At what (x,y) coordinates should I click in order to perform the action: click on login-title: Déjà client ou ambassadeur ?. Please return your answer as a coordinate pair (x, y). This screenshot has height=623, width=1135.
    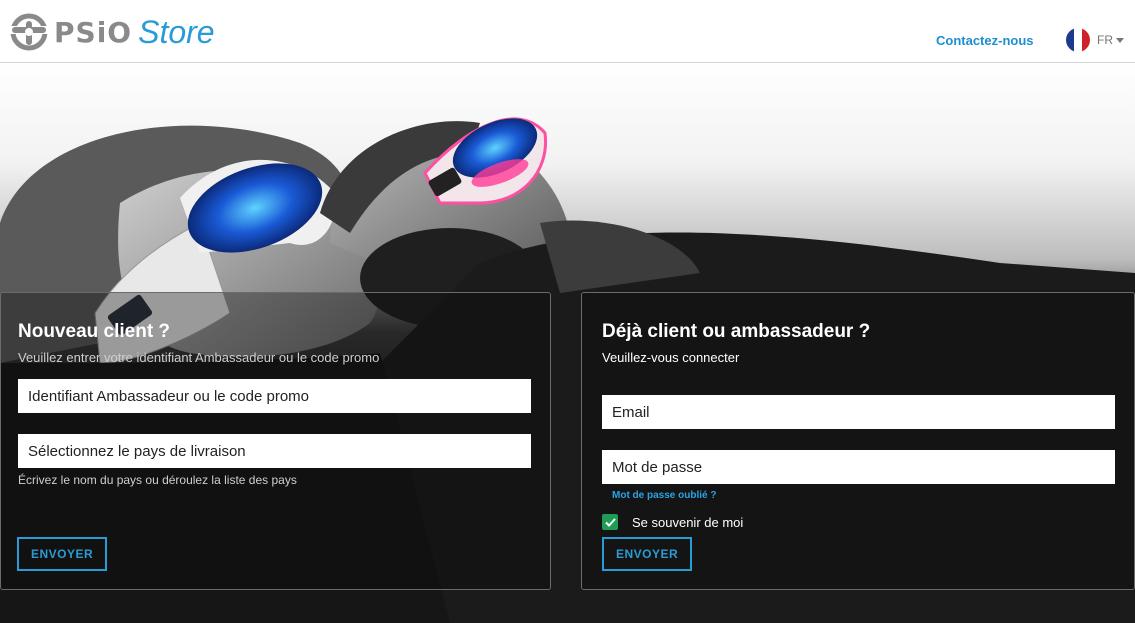
    Looking at the image, I should click on (736, 331).